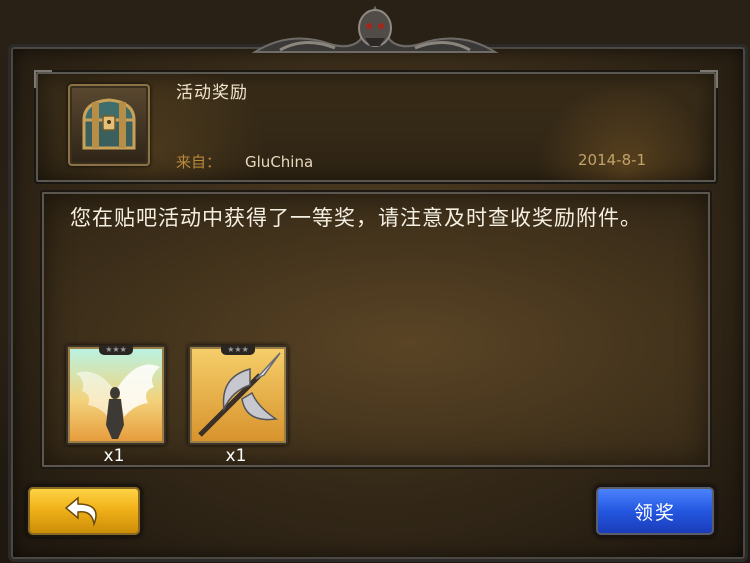  I want to click on mail-message: 您在贴吧活动中获得了一等奖，请注意及时查收奖励附件。, so click(356, 218).